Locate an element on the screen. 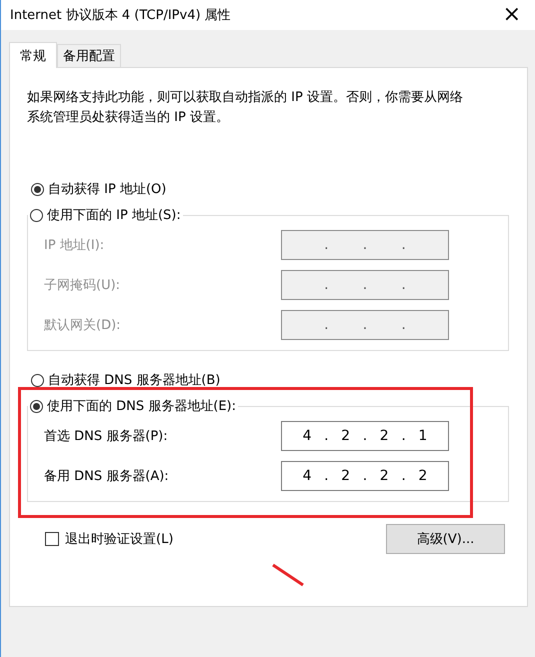 Image resolution: width=535 pixels, height=657 pixels. ip-address-field: 4 . 2 . 2 . 1 is located at coordinates (365, 436).